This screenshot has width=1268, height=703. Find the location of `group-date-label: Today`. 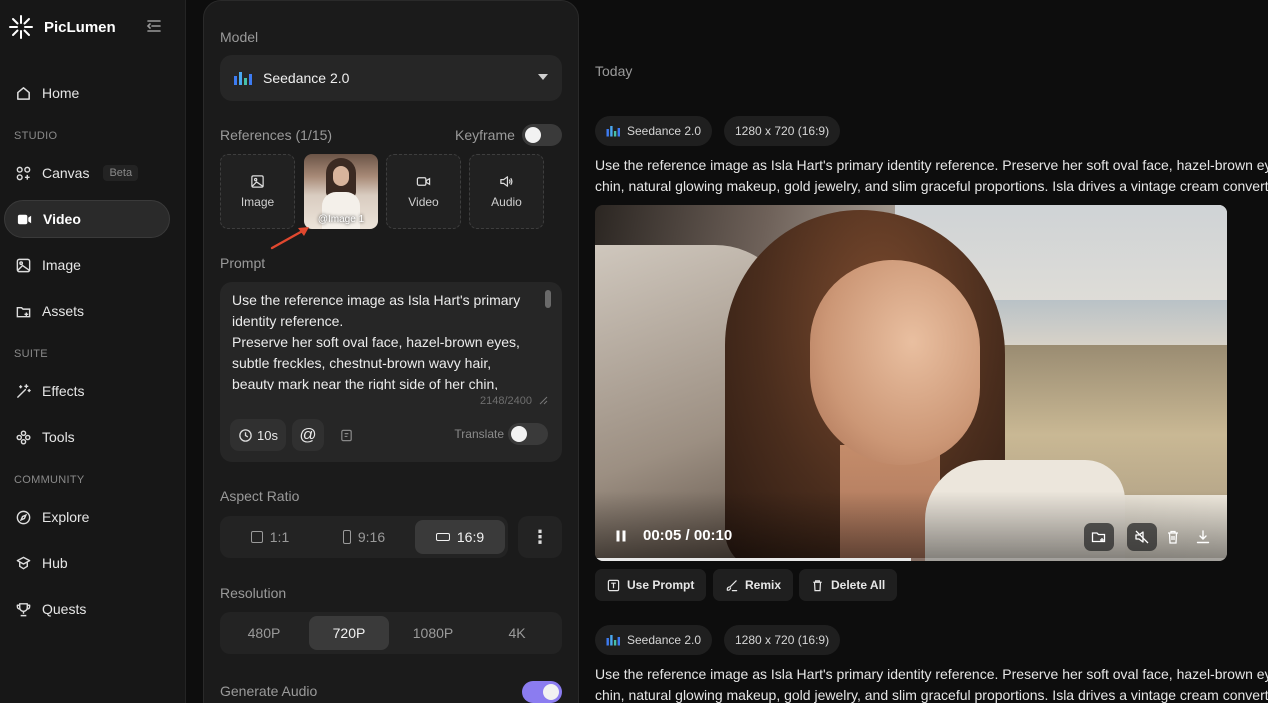

group-date-label: Today is located at coordinates (614, 71).